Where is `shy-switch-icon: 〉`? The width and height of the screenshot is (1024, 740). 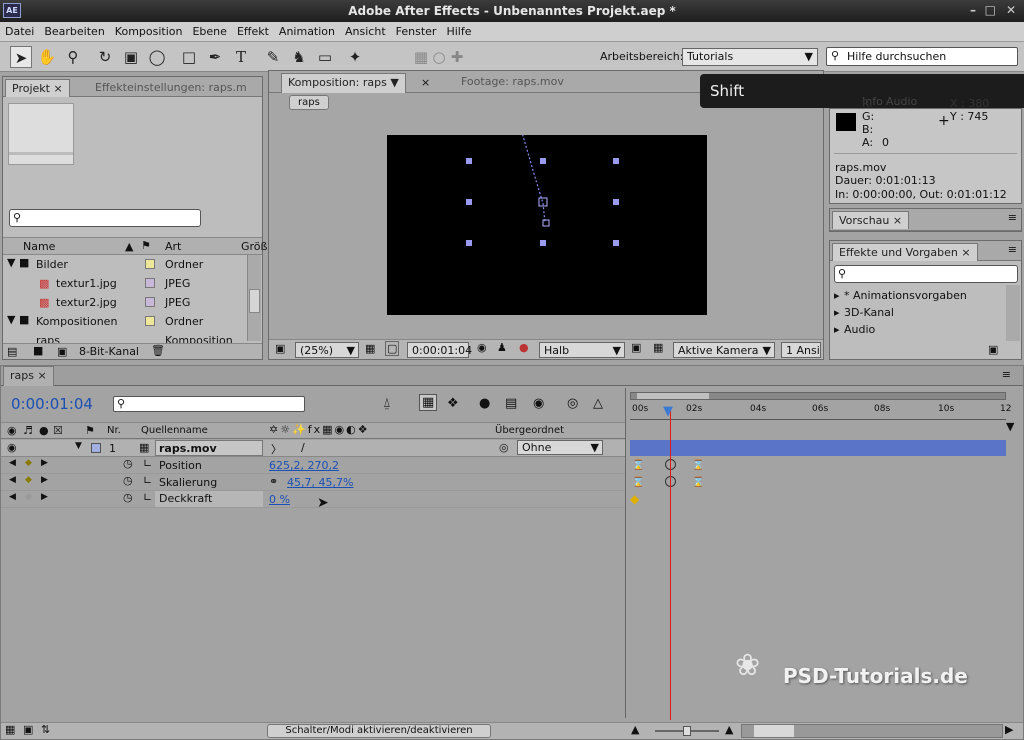
shy-switch-icon: 〉 is located at coordinates (276, 449).